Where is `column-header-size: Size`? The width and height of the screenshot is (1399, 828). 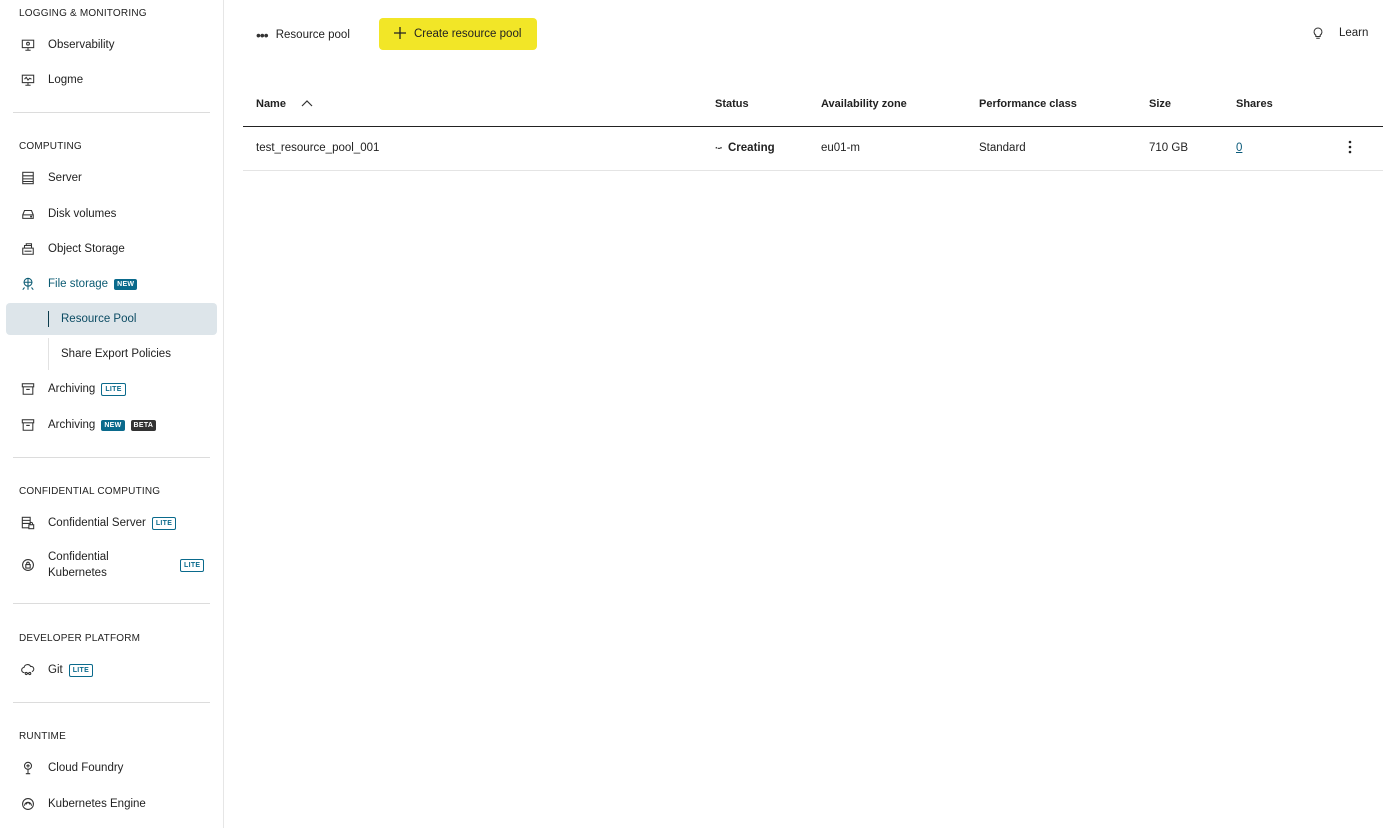
column-header-size: Size is located at coordinates (1160, 104).